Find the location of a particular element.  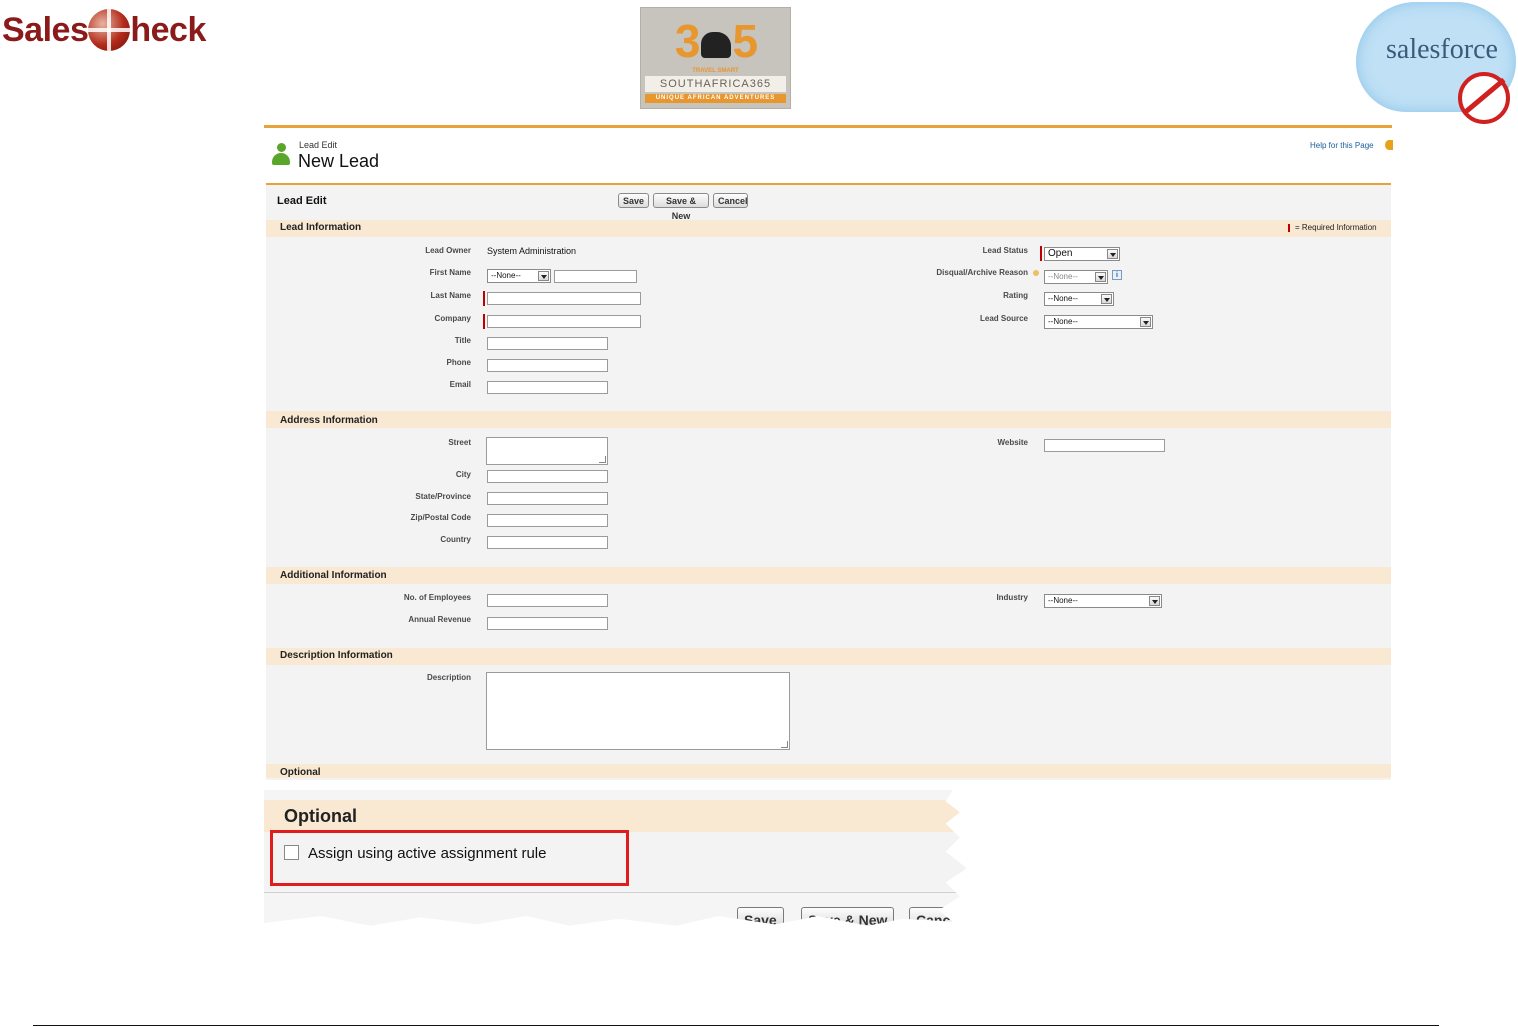

required-legend-text: = Required Information is located at coordinates (1336, 227).